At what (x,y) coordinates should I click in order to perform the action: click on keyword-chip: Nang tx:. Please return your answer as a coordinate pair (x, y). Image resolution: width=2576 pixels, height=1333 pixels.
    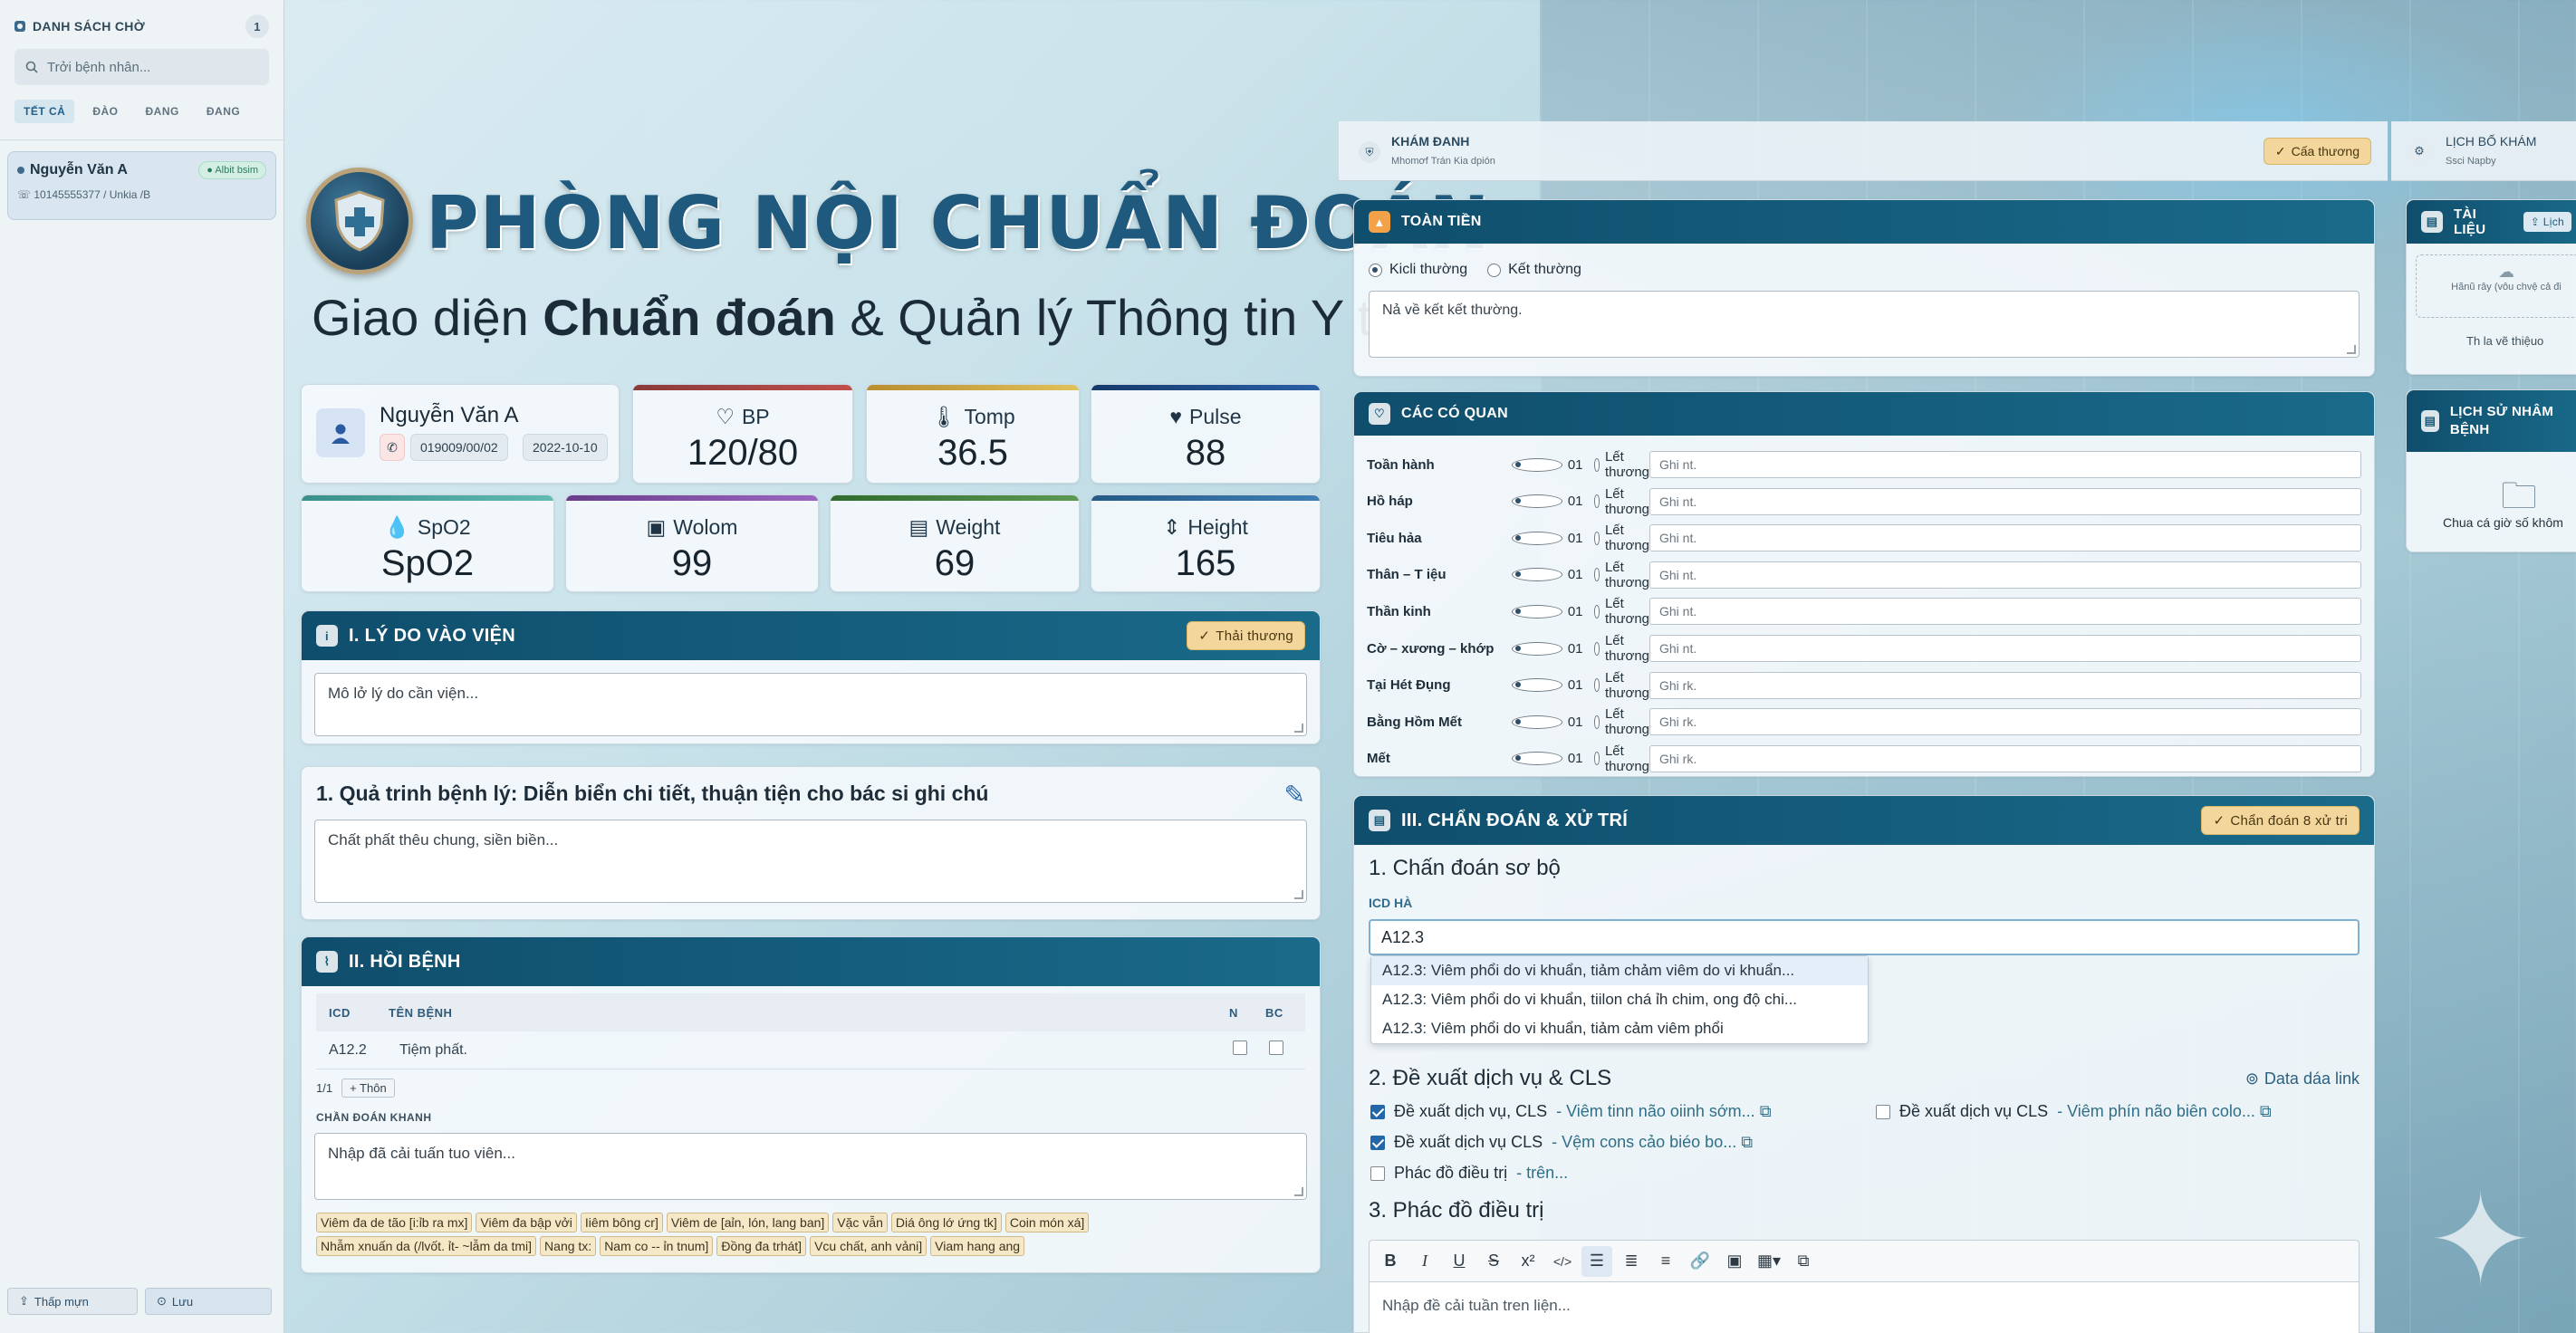
    Looking at the image, I should click on (568, 1246).